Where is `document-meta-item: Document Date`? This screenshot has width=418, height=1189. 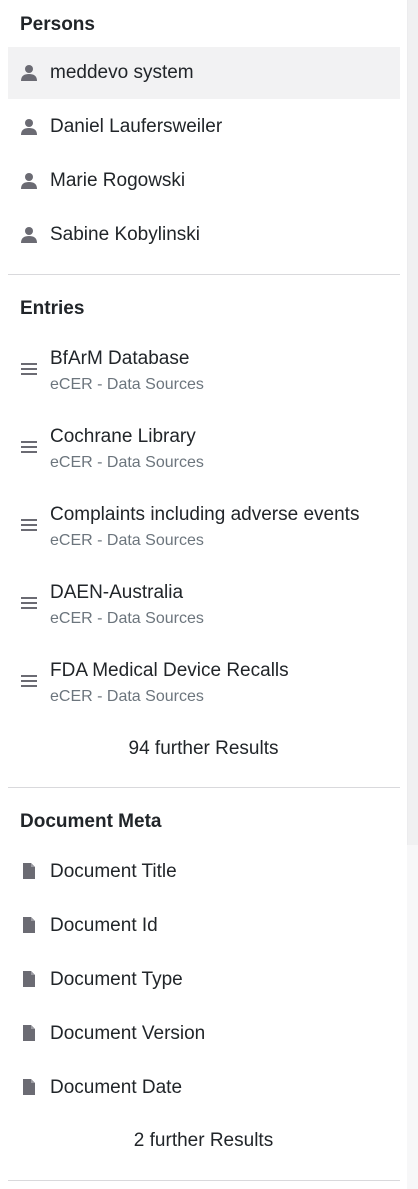
document-meta-item: Document Date is located at coordinates (204, 1088).